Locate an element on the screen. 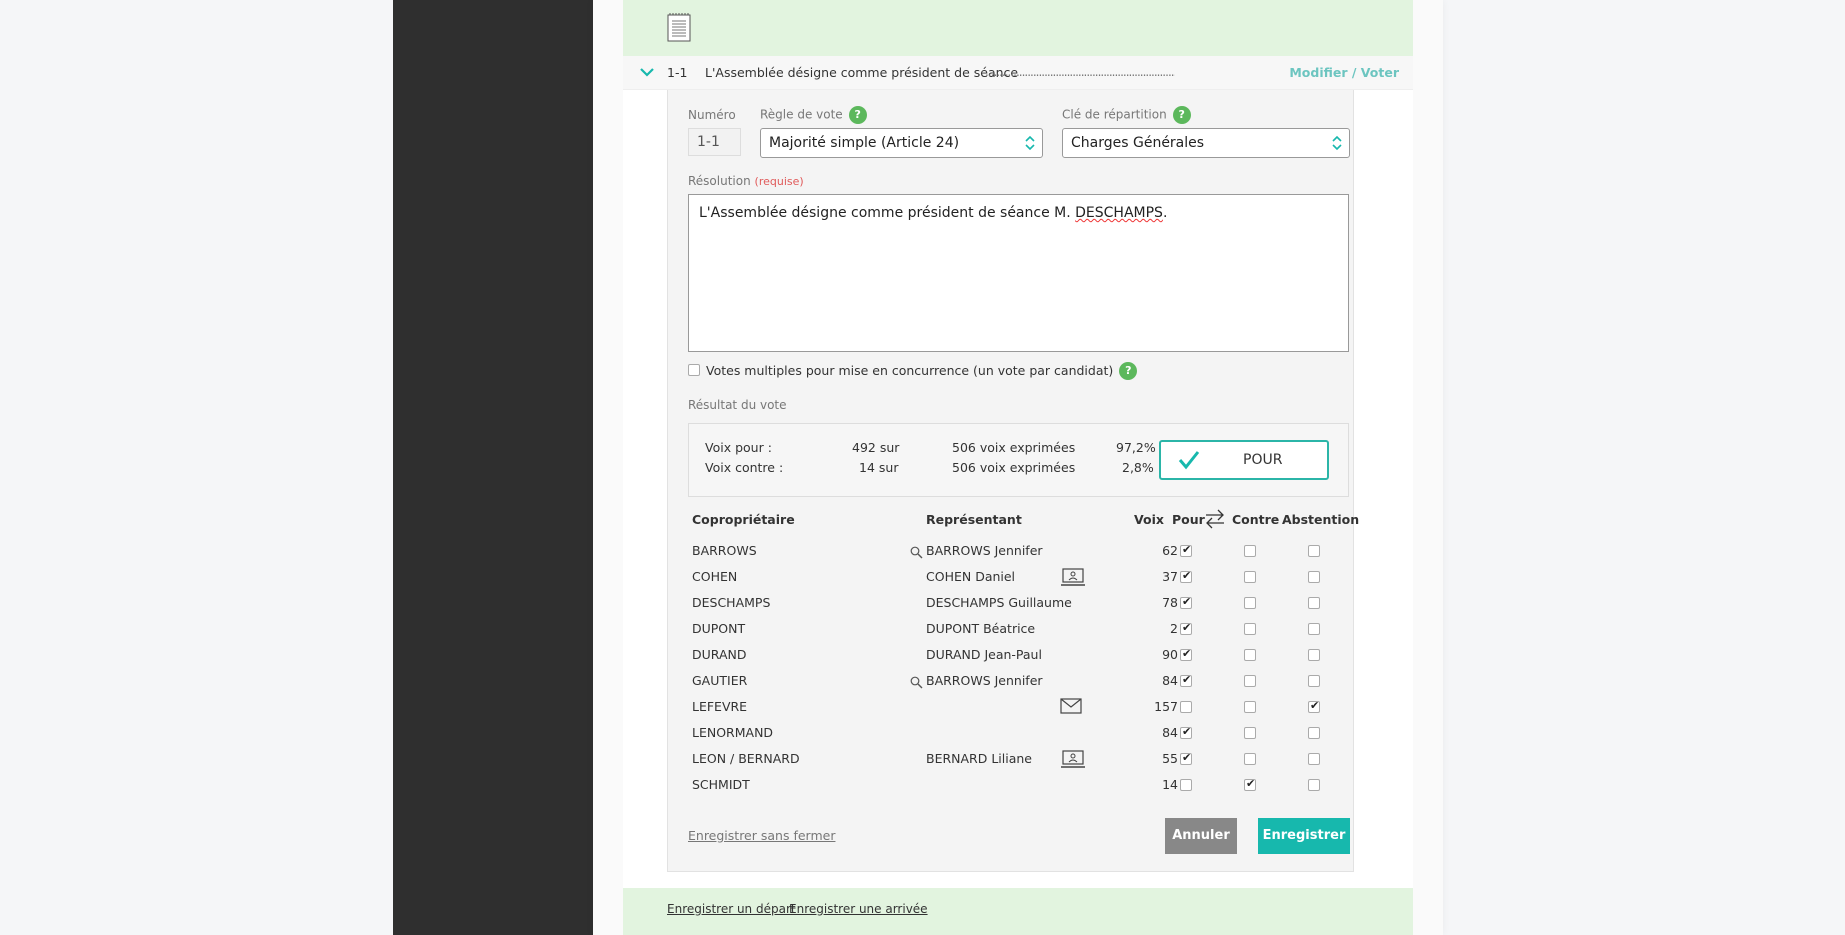  representative-name: DURAND Jean-Paul is located at coordinates (984, 654).